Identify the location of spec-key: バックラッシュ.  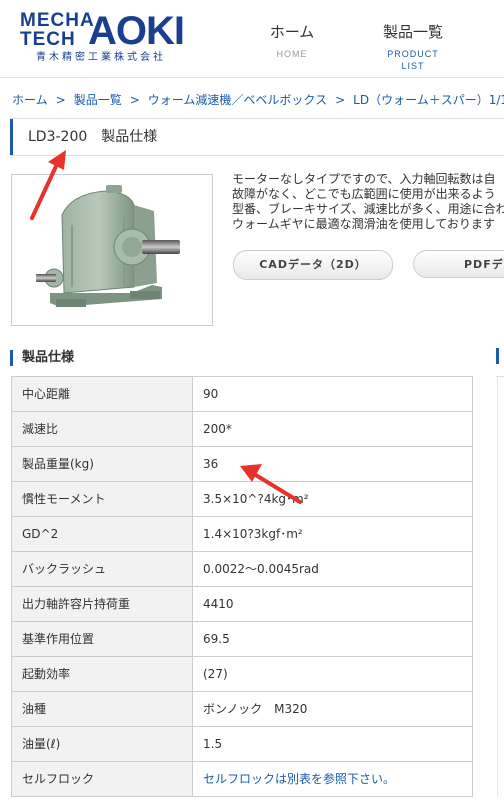
(102, 569).